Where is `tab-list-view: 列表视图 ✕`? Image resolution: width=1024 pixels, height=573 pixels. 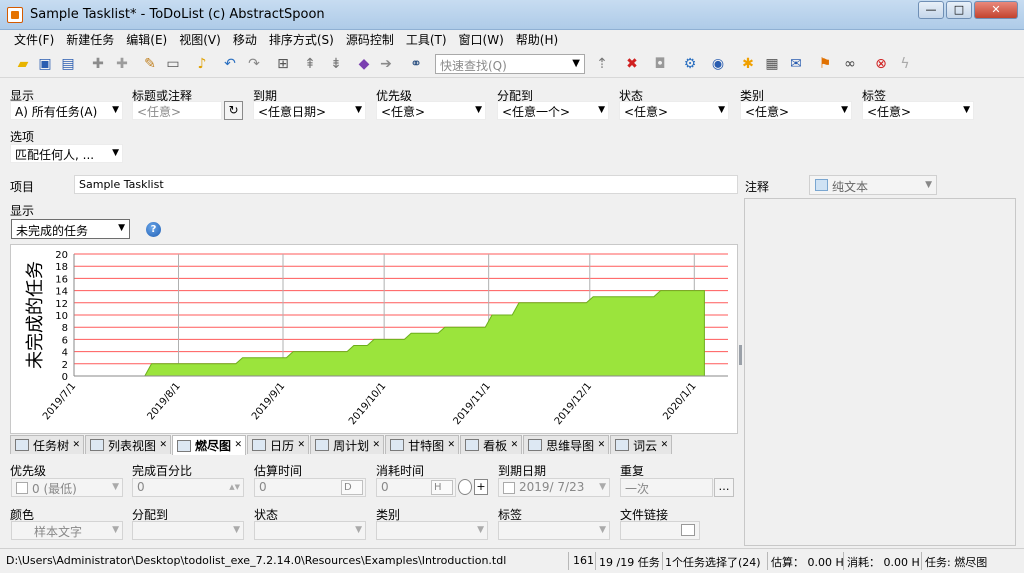
tab-list-view: 列表视图 ✕ is located at coordinates (128, 444).